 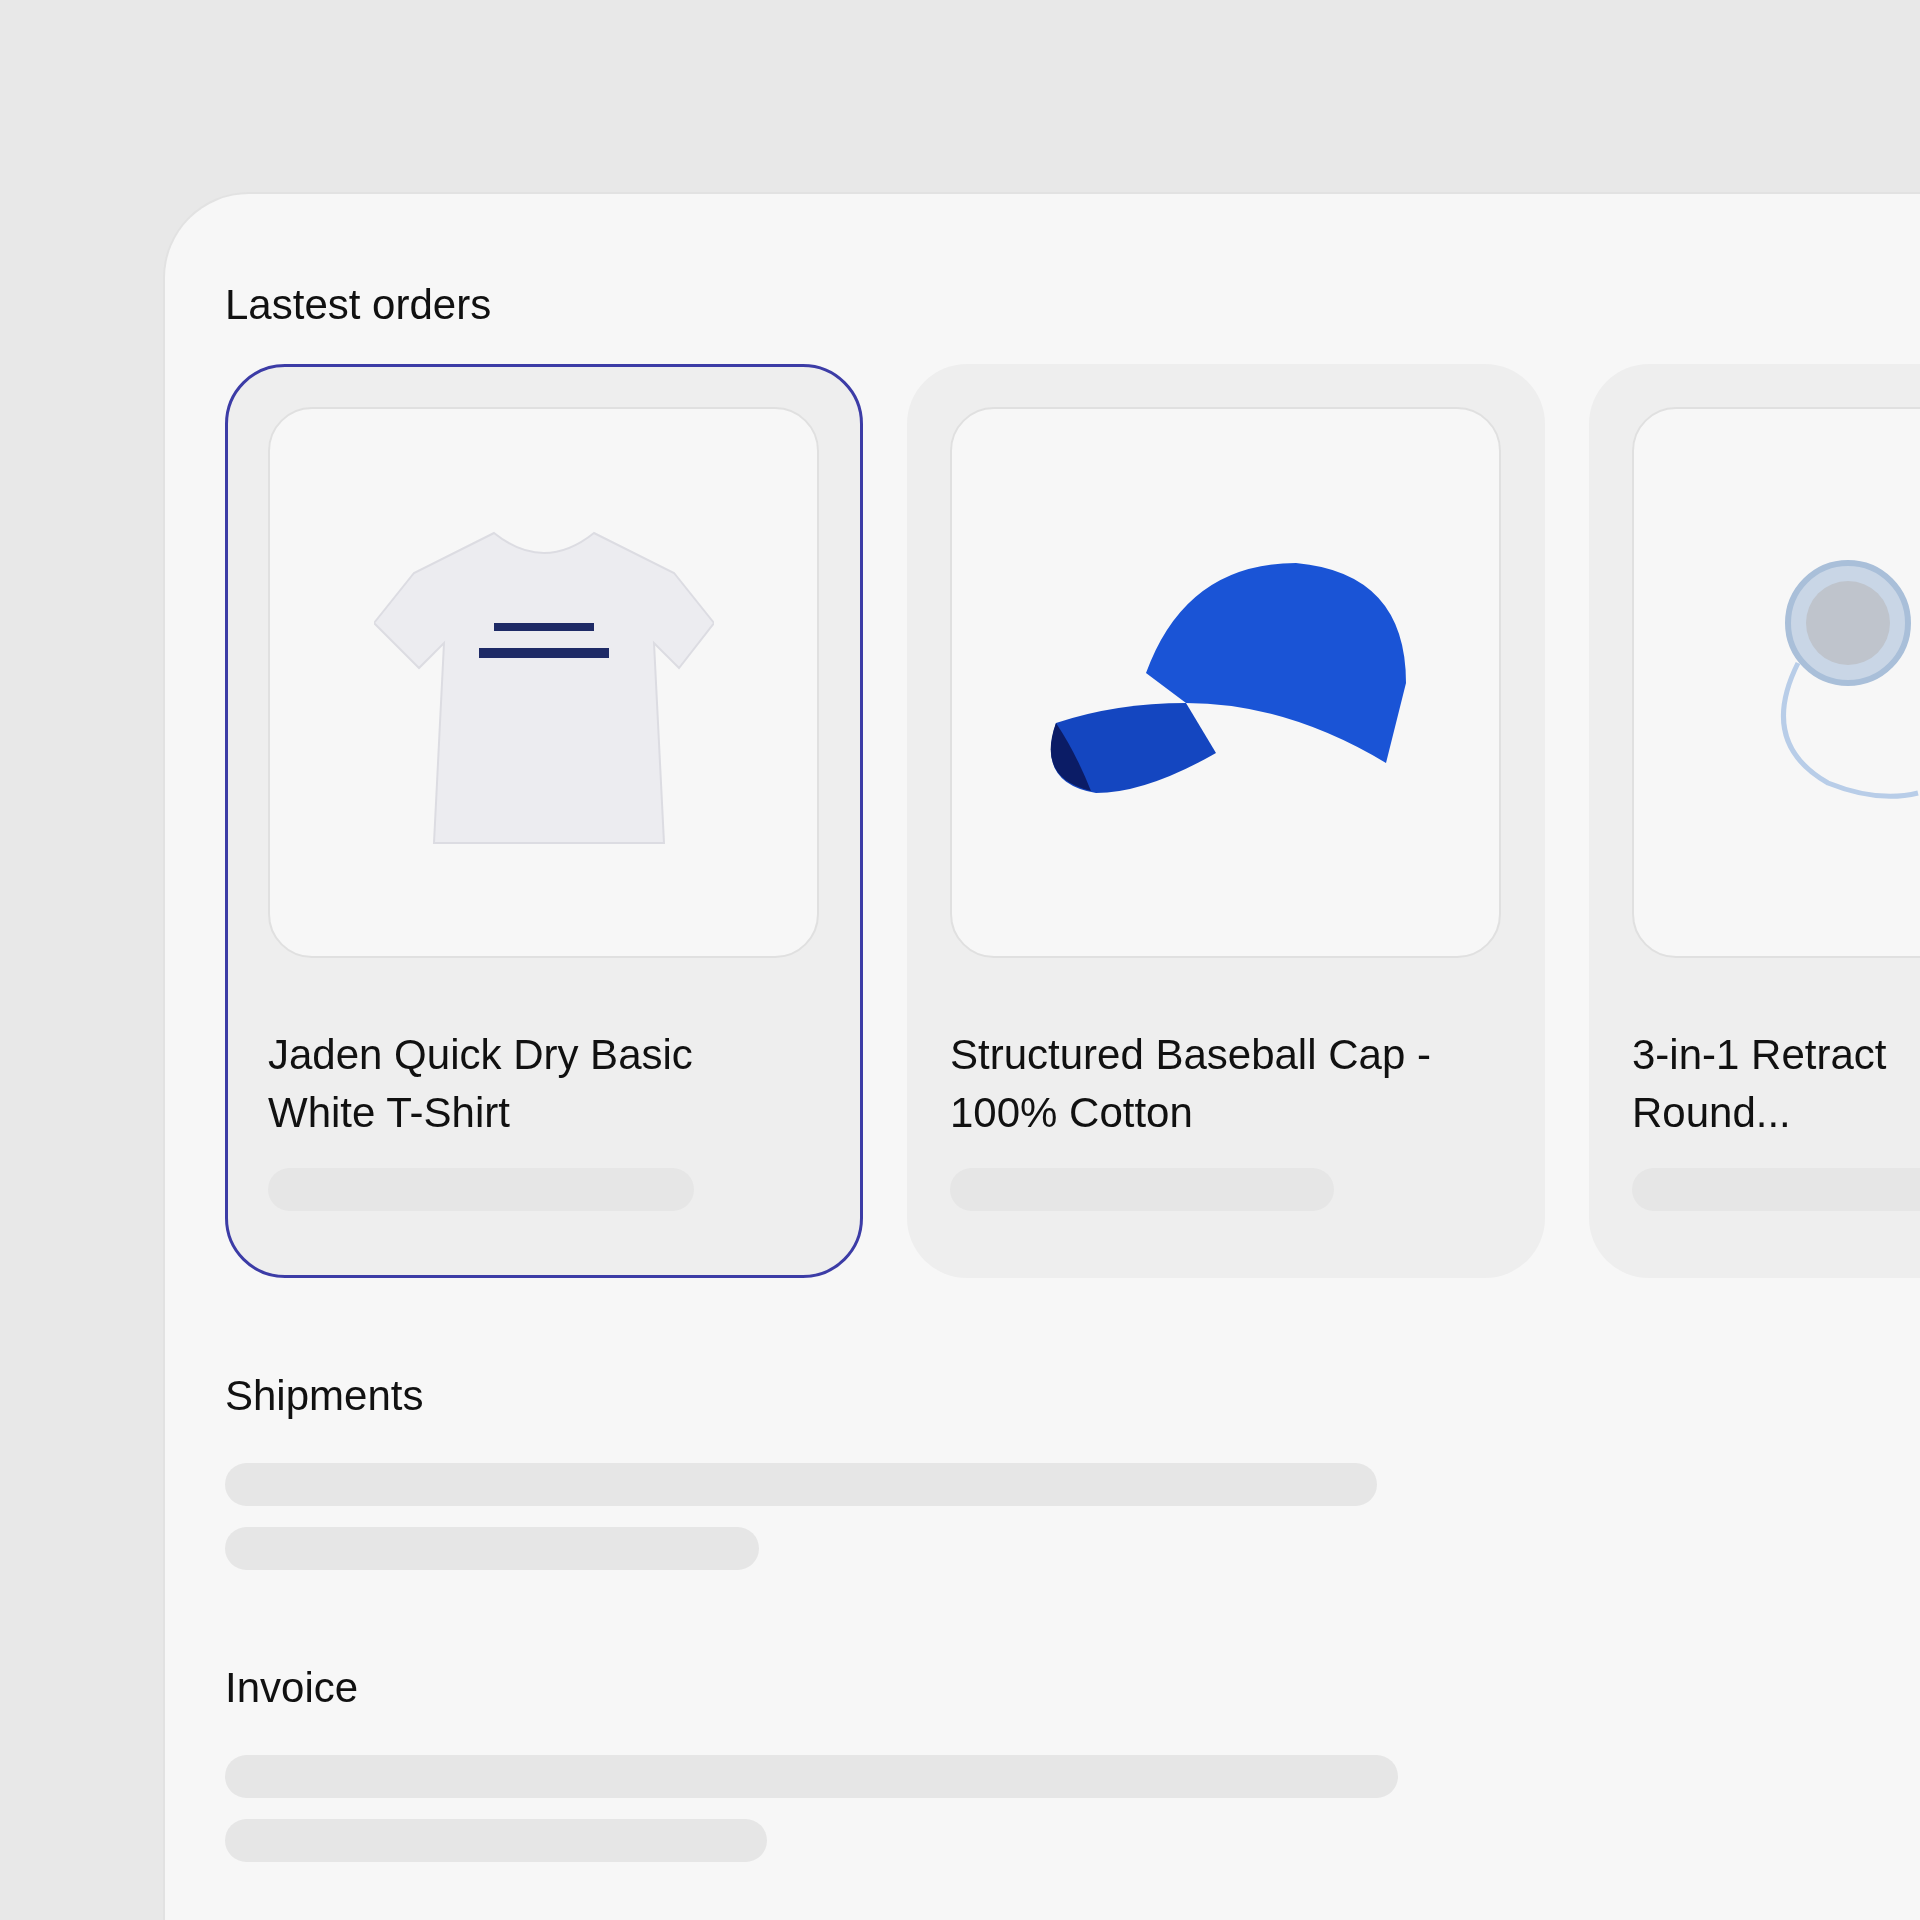 What do you see at coordinates (292, 1688) in the screenshot?
I see `section-title: Invoice` at bounding box center [292, 1688].